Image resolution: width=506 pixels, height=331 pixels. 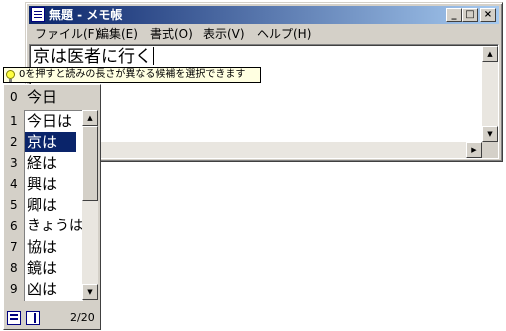 I want to click on candidate-number: 6, so click(x=14, y=226).